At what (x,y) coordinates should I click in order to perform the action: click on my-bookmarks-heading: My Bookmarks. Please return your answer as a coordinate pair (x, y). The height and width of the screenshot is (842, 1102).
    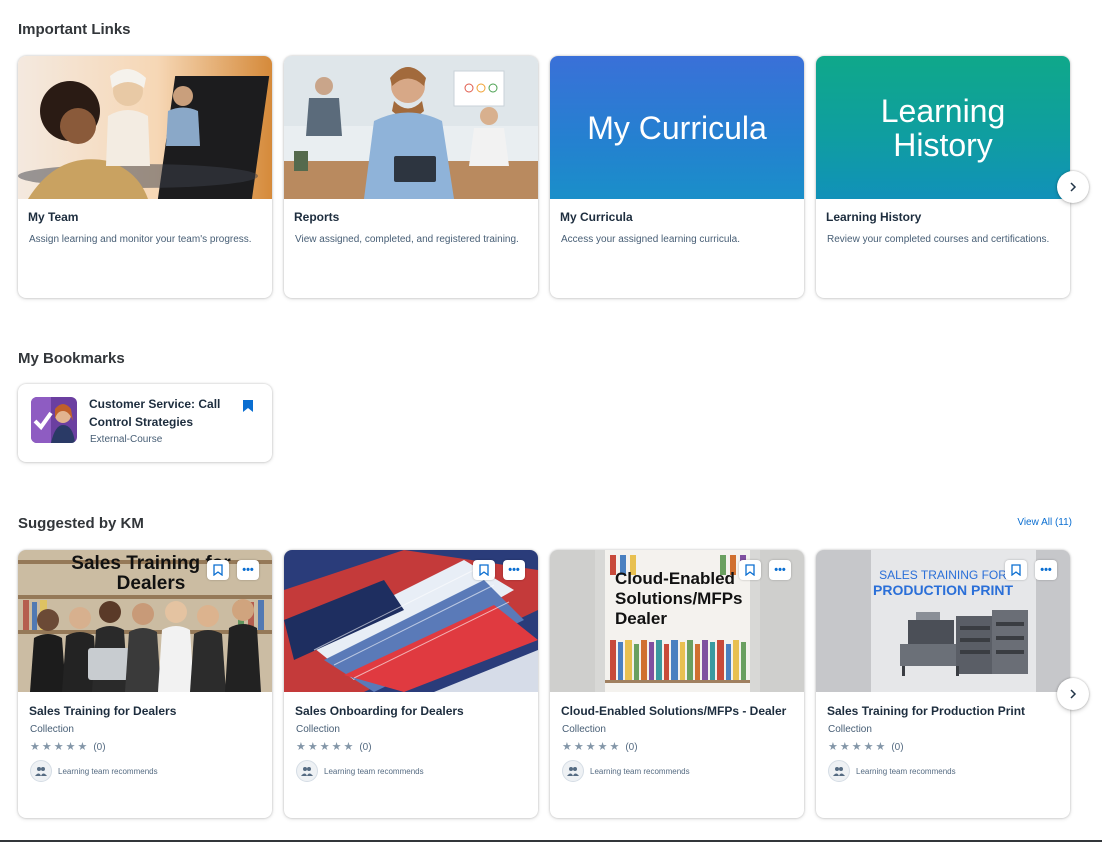
    Looking at the image, I should click on (71, 358).